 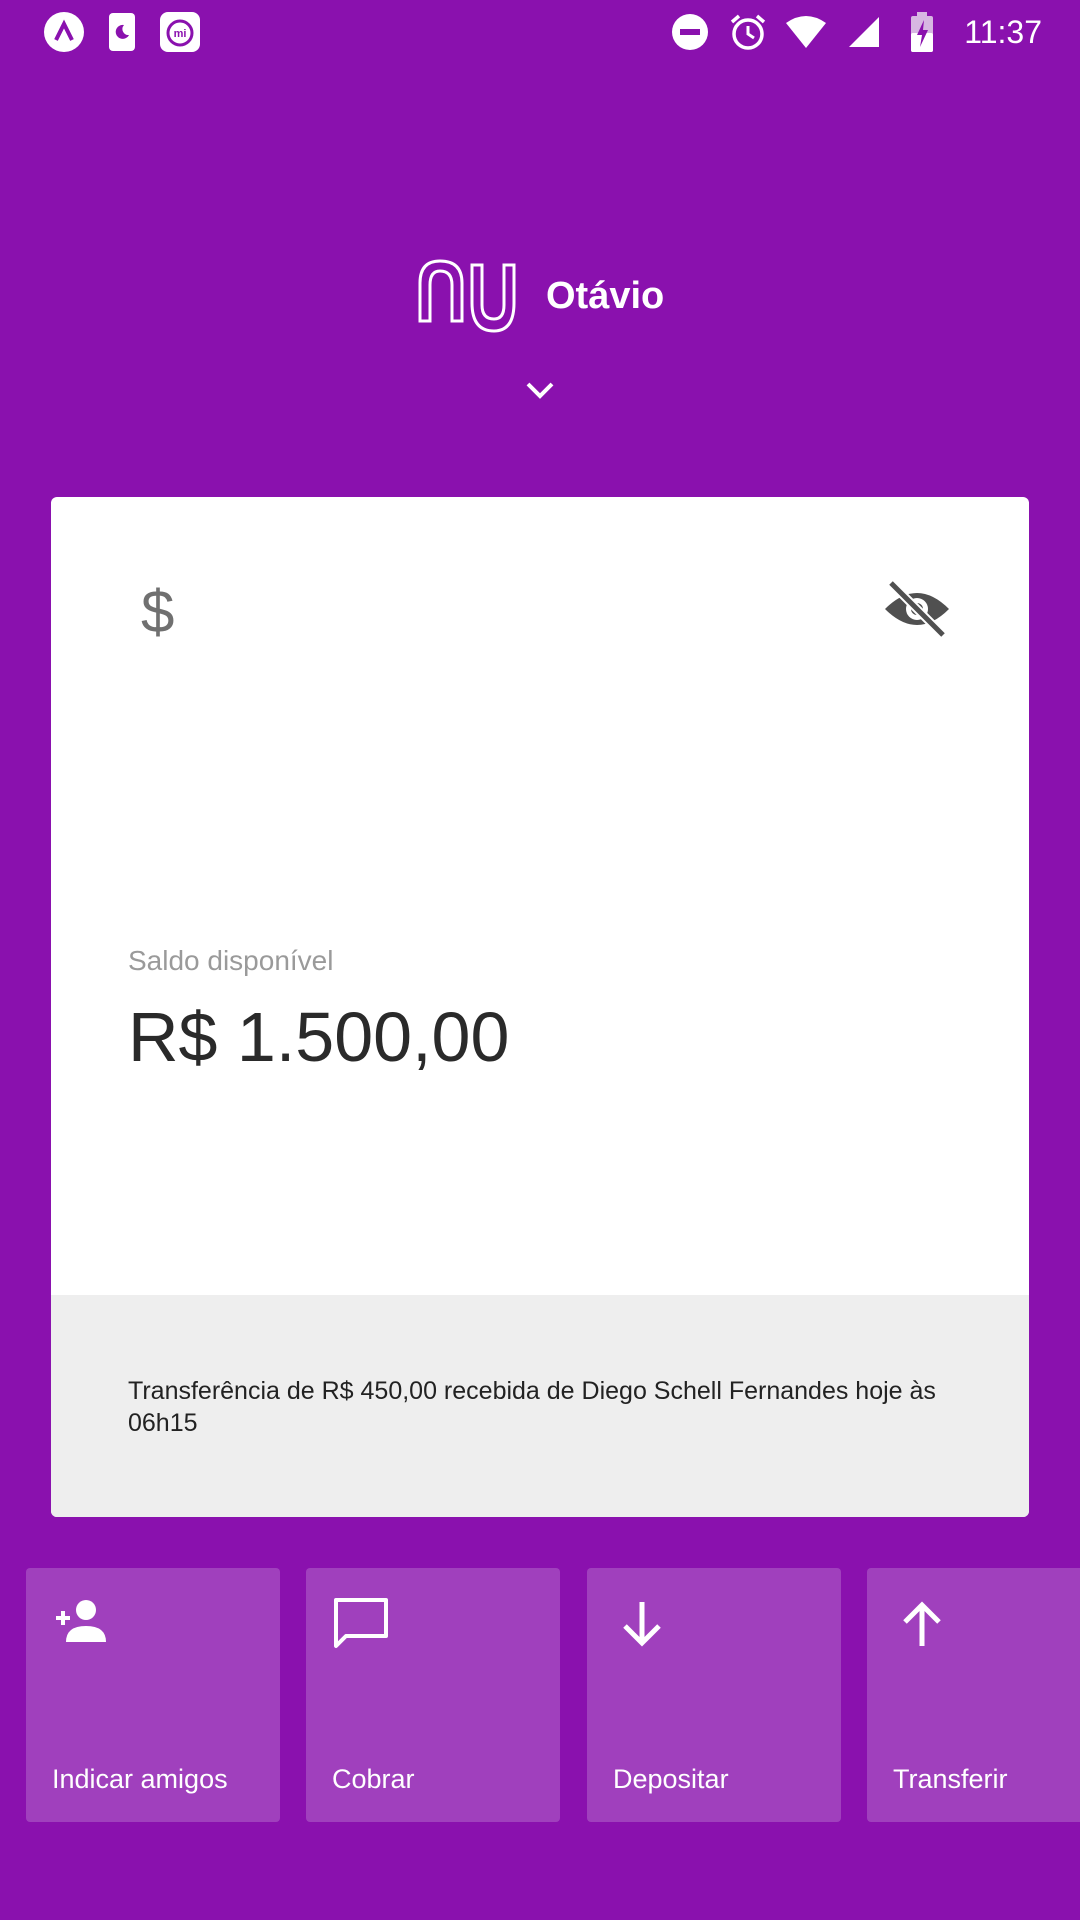 I want to click on balance-value: R$ 1.500,00, so click(x=319, y=1037).